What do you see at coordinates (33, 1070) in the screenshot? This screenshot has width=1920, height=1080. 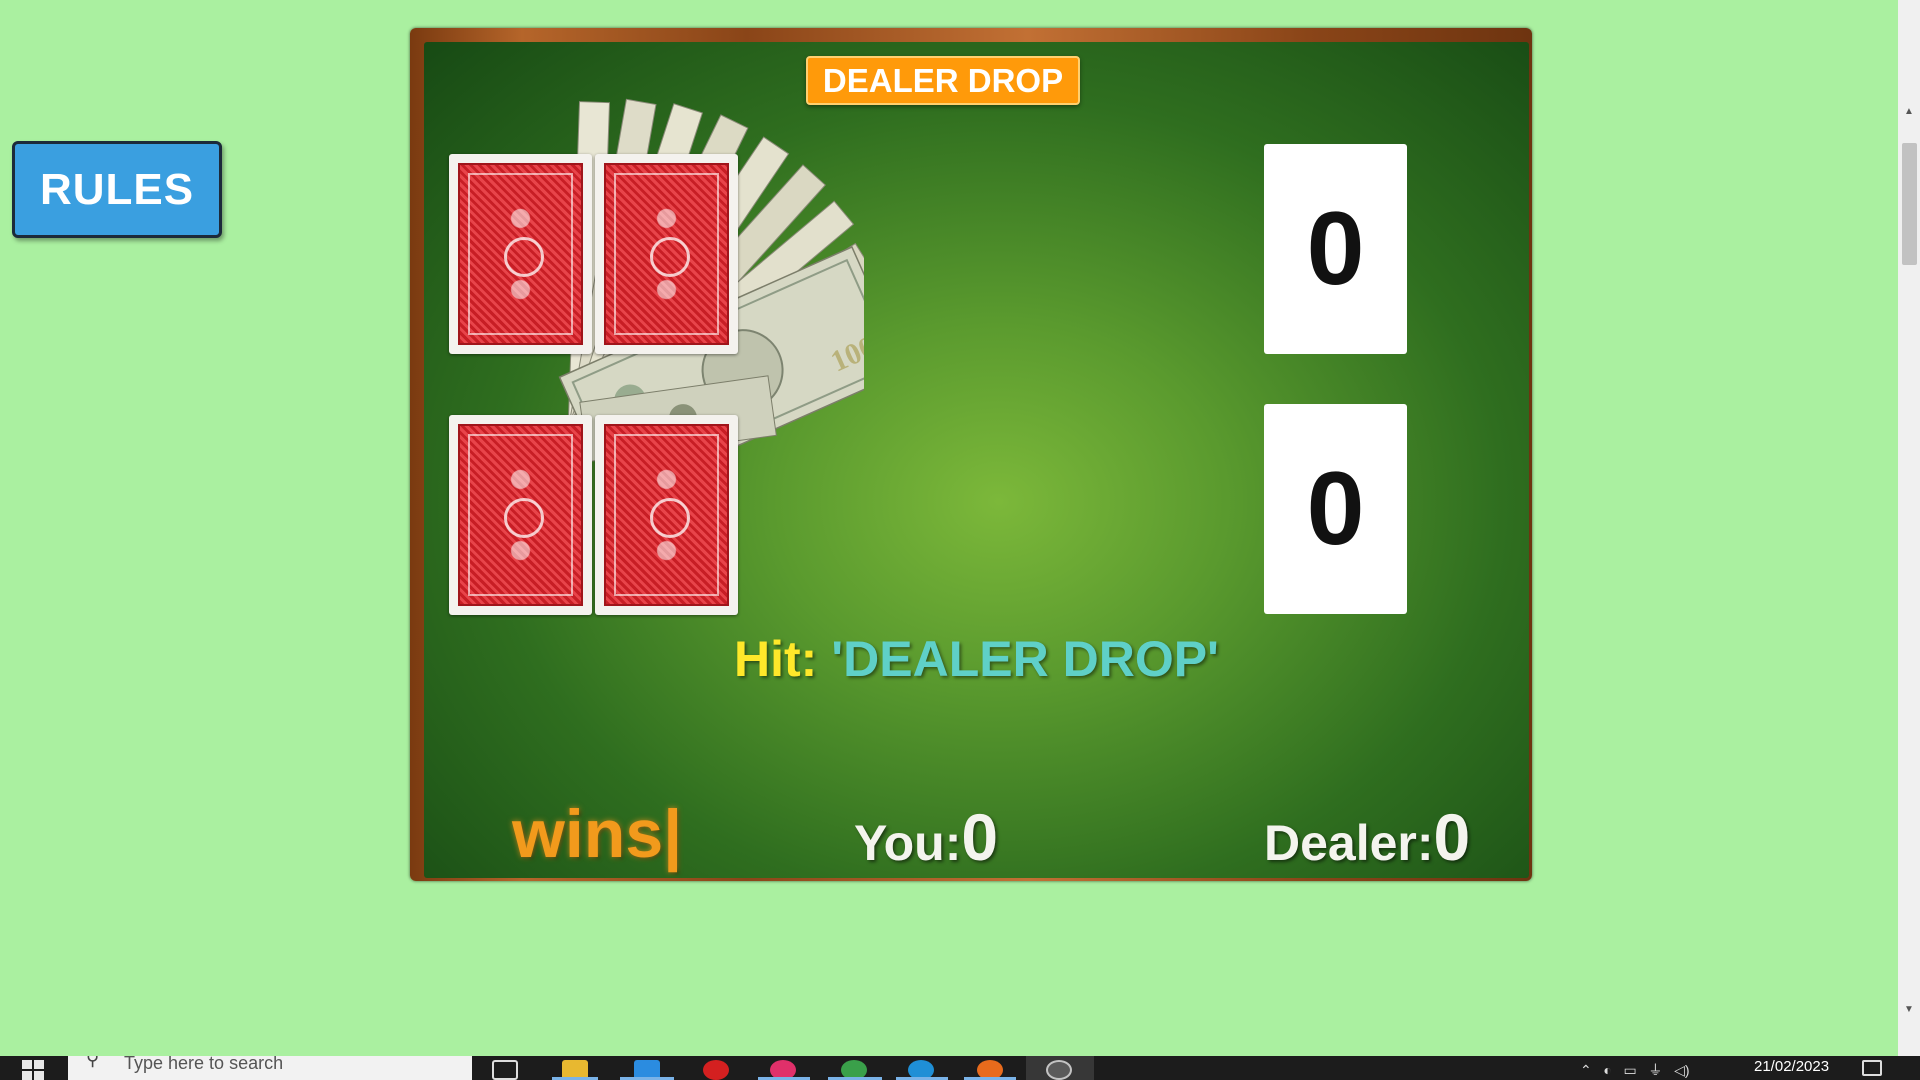 I see `windows-start-icon` at bounding box center [33, 1070].